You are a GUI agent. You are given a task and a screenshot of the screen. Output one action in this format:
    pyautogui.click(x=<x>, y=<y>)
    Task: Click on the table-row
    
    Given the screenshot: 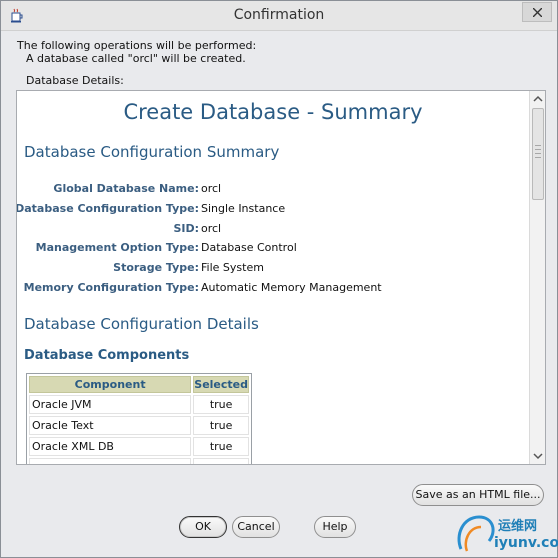 What is the action you would take?
    pyautogui.click(x=139, y=461)
    